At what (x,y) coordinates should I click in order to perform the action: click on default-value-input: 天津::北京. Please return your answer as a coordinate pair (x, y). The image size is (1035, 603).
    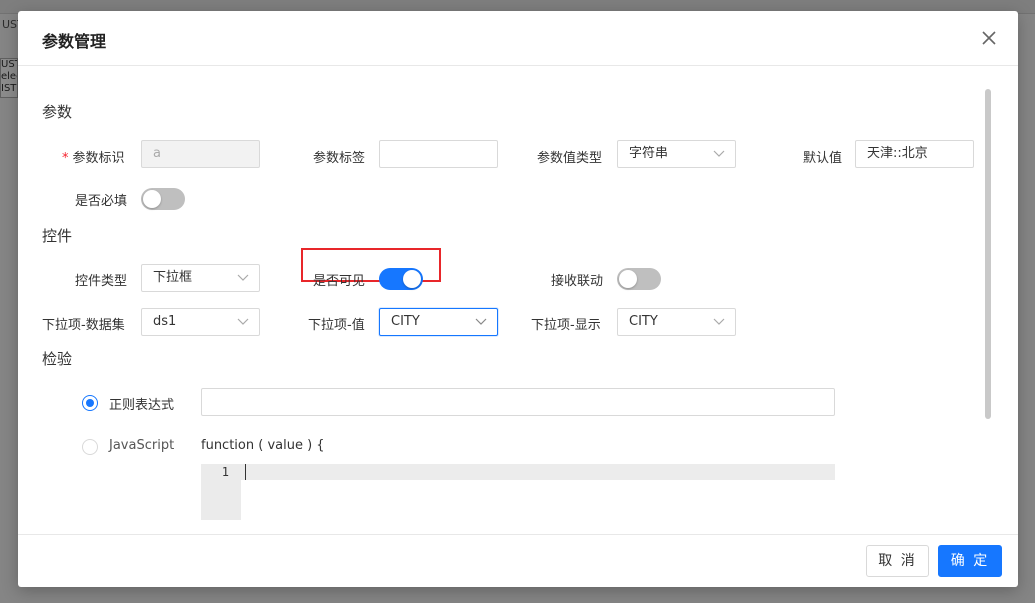
    Looking at the image, I should click on (914, 154).